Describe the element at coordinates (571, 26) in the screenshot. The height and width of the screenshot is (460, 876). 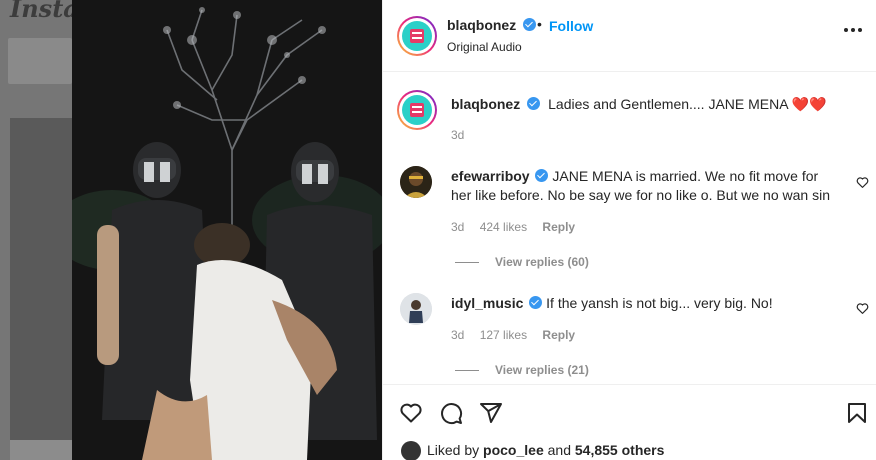
I see `follow-button: Follow` at that location.